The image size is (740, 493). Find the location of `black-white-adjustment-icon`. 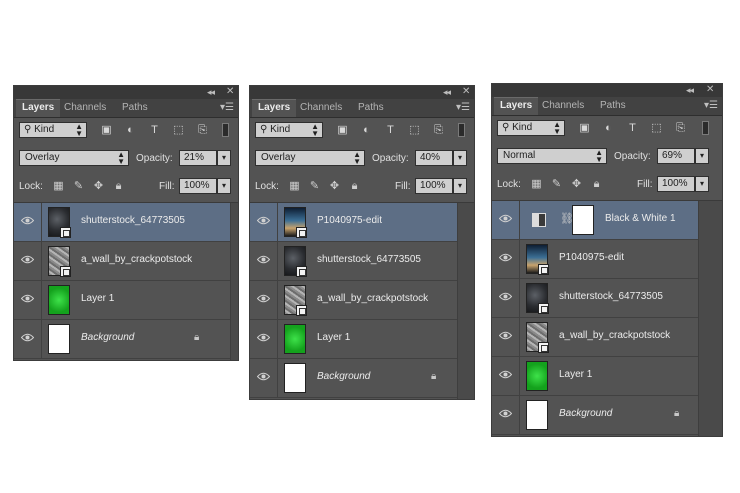

black-white-adjustment-icon is located at coordinates (539, 220).